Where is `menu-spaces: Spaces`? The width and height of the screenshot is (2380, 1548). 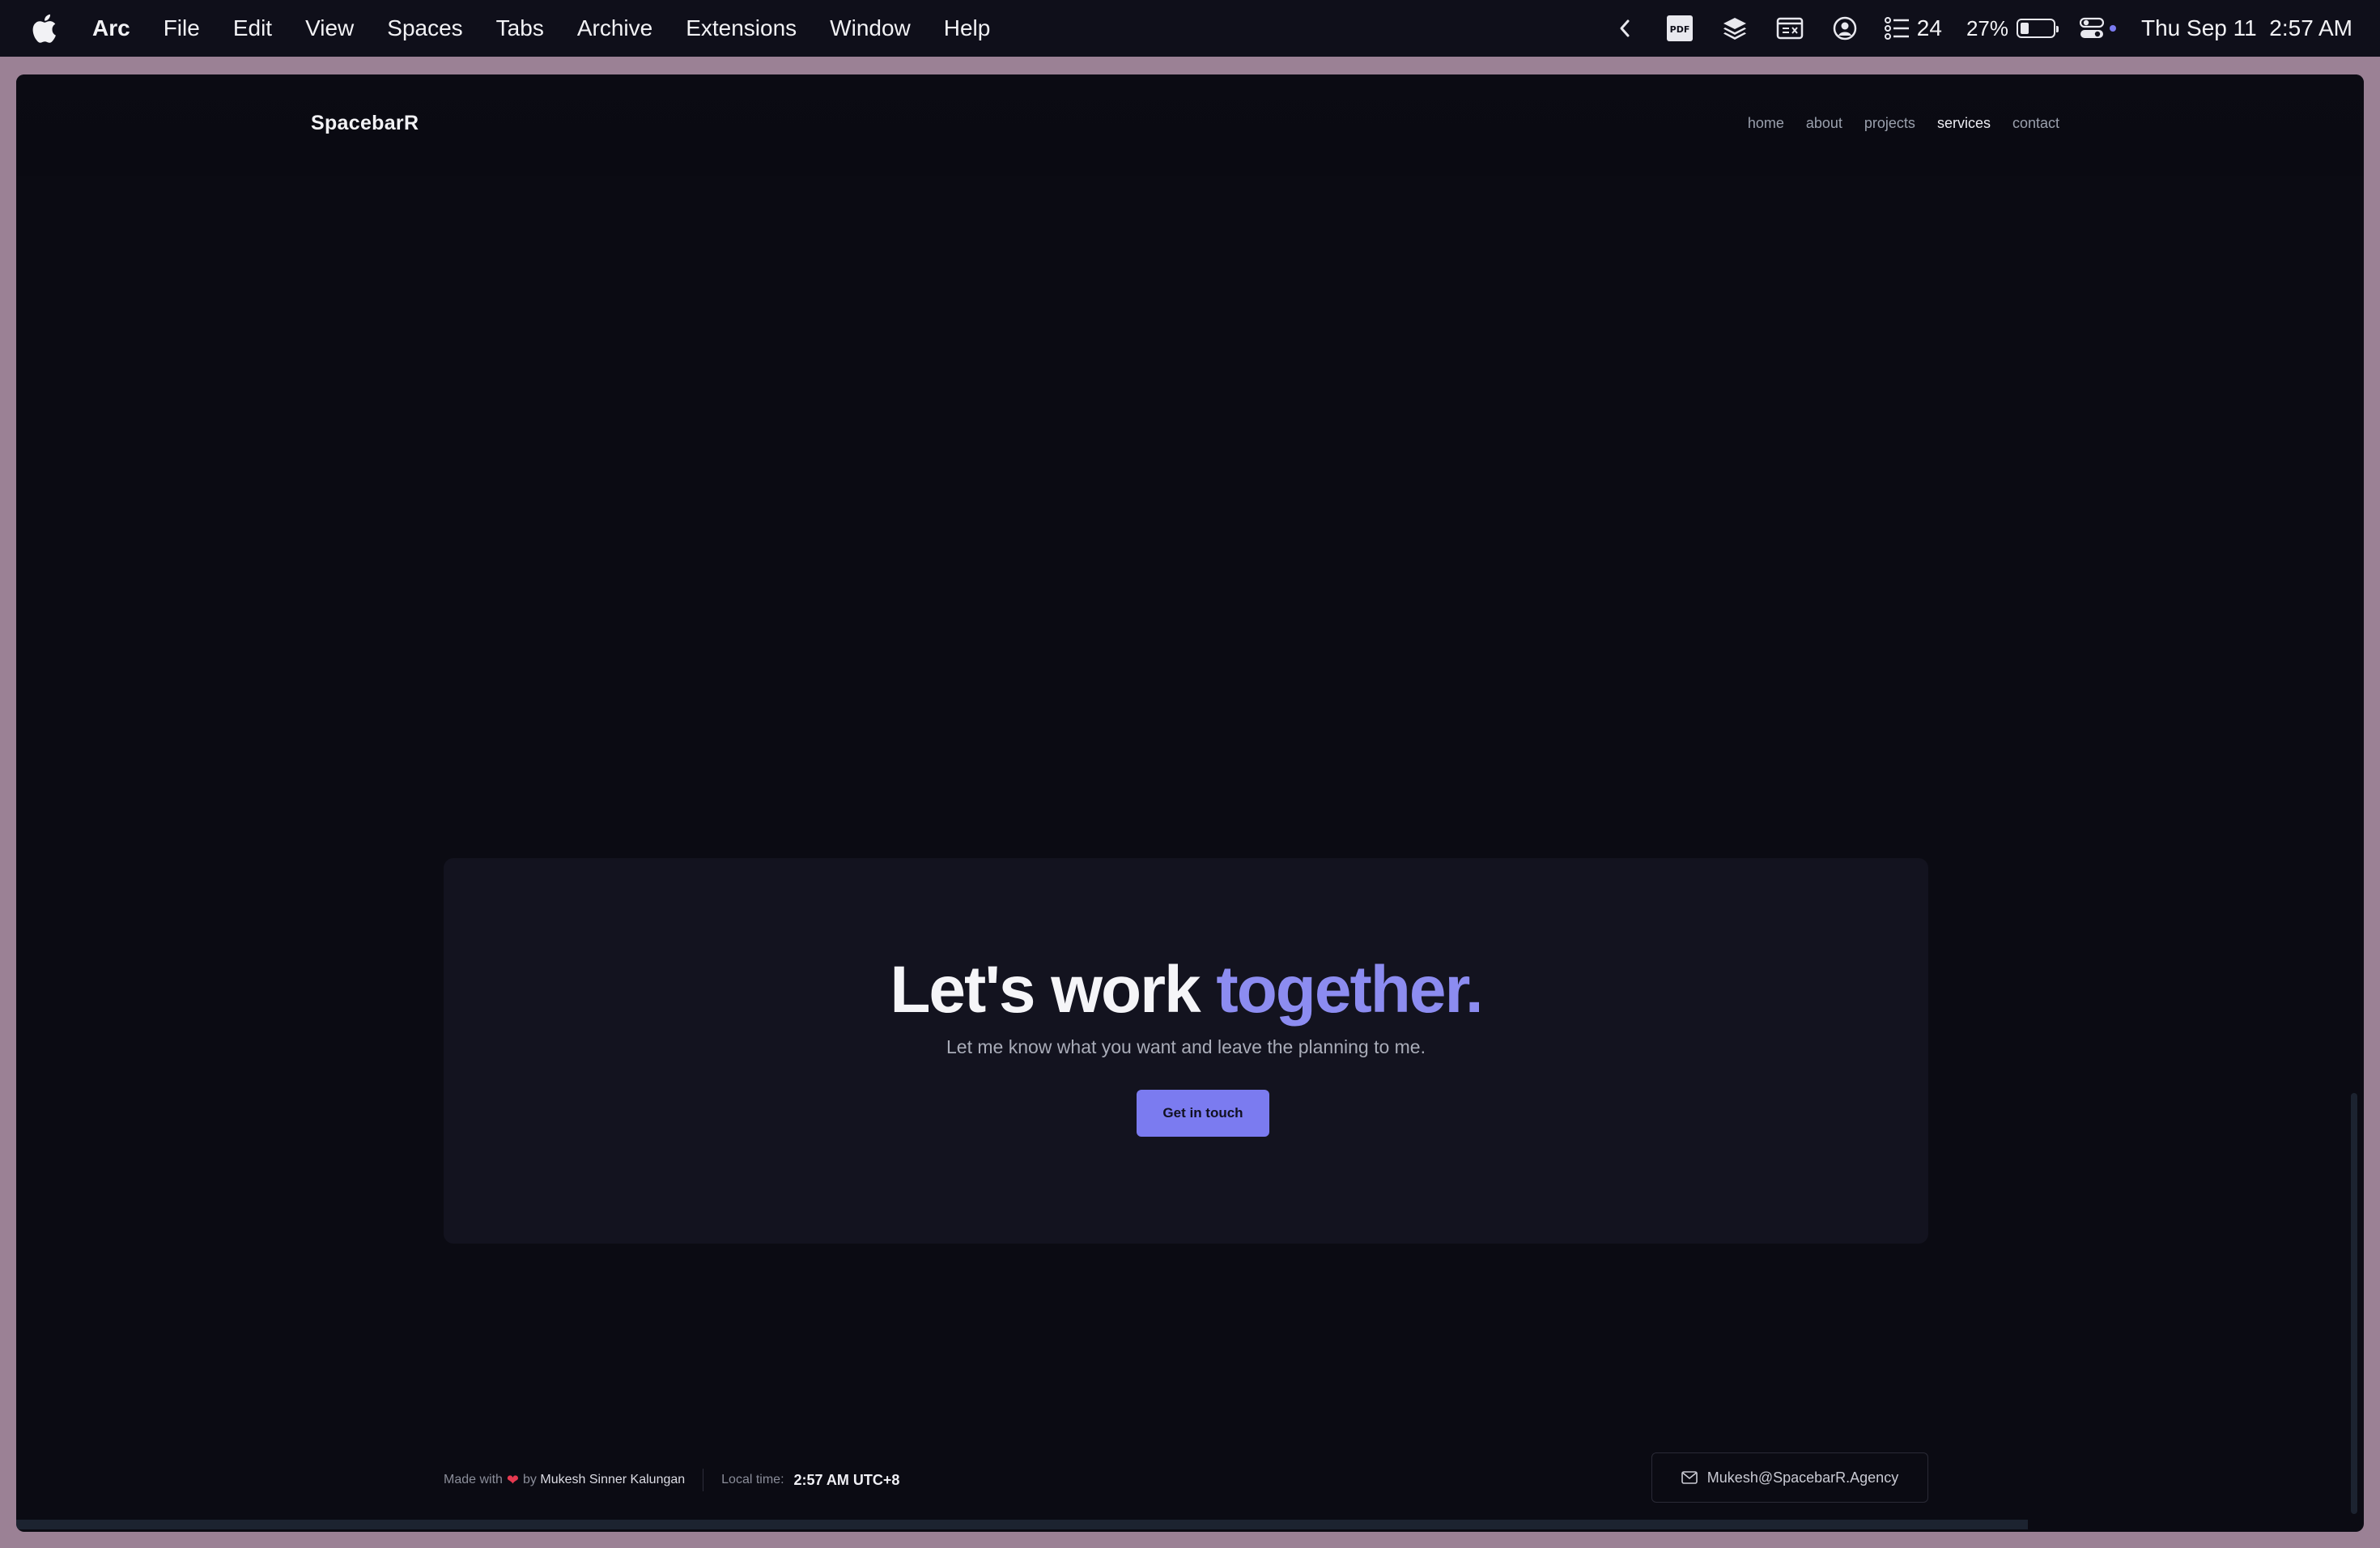 menu-spaces: Spaces is located at coordinates (424, 28).